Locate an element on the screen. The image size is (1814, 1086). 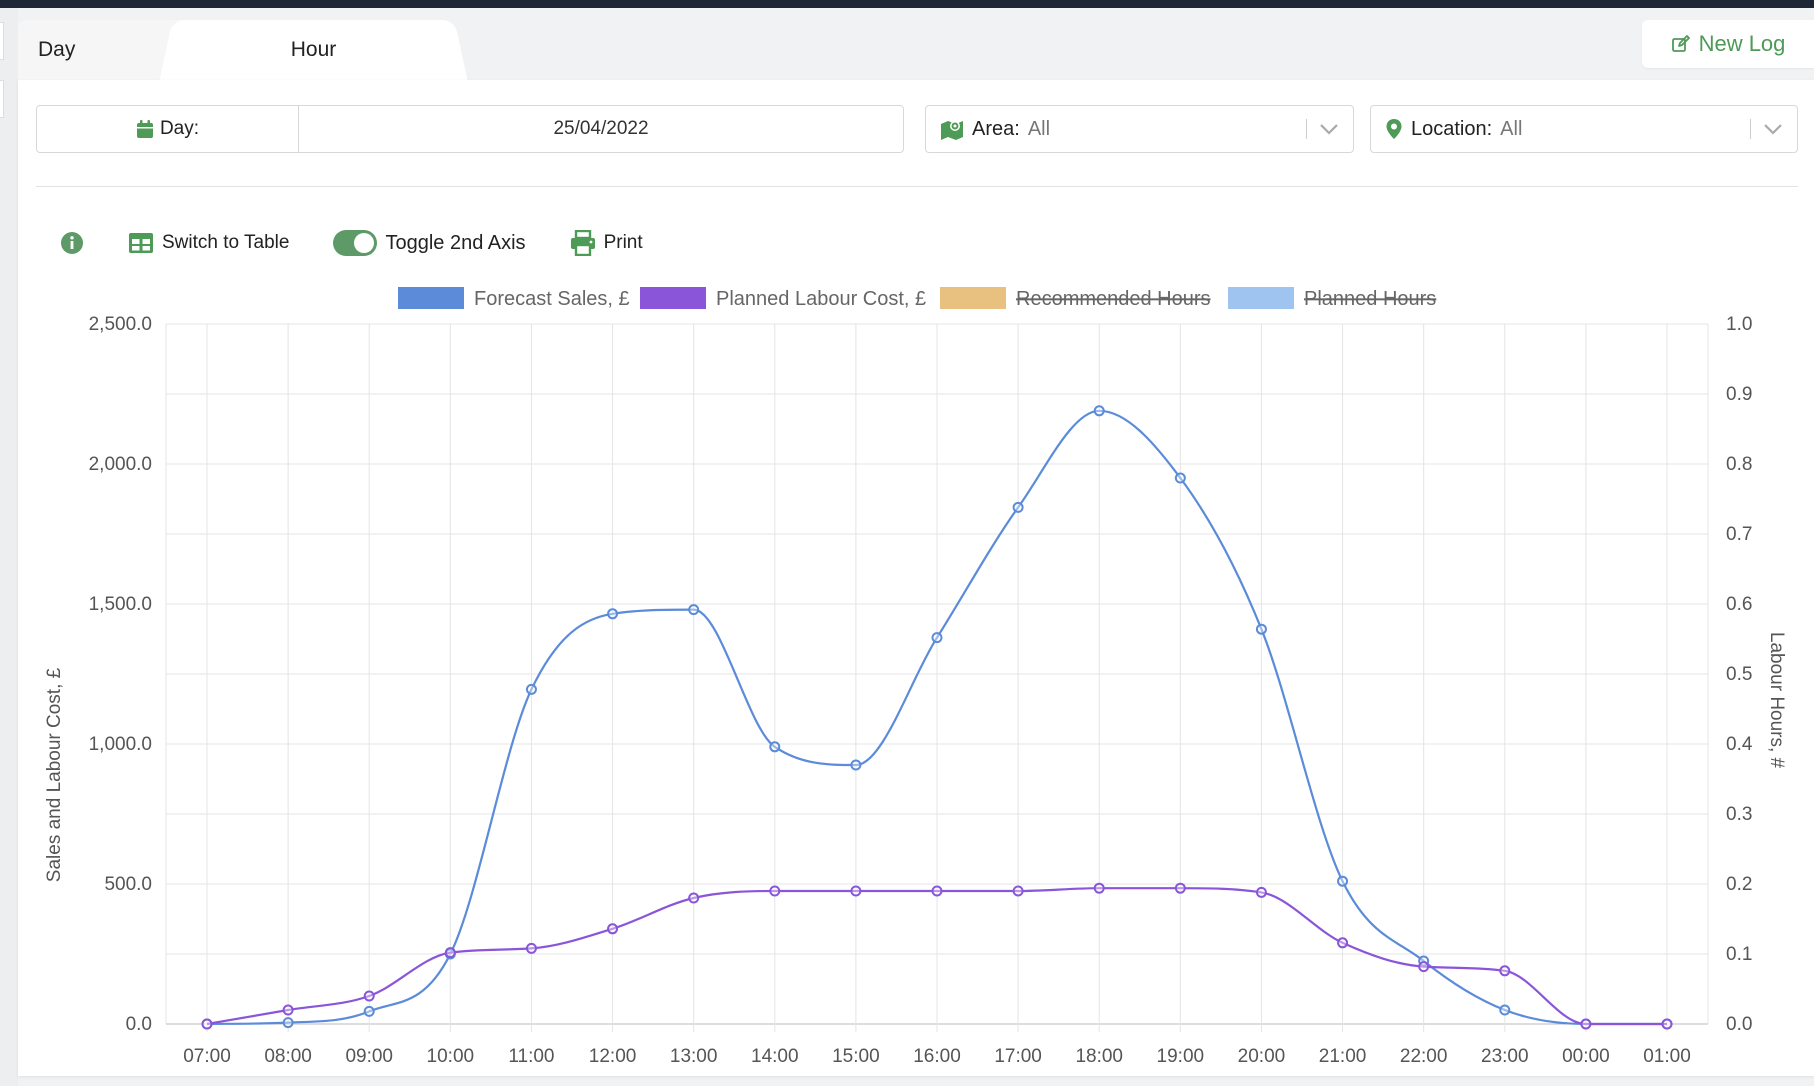
y-axis-title: Sales and Labour Cost, £ is located at coordinates (54, 774).